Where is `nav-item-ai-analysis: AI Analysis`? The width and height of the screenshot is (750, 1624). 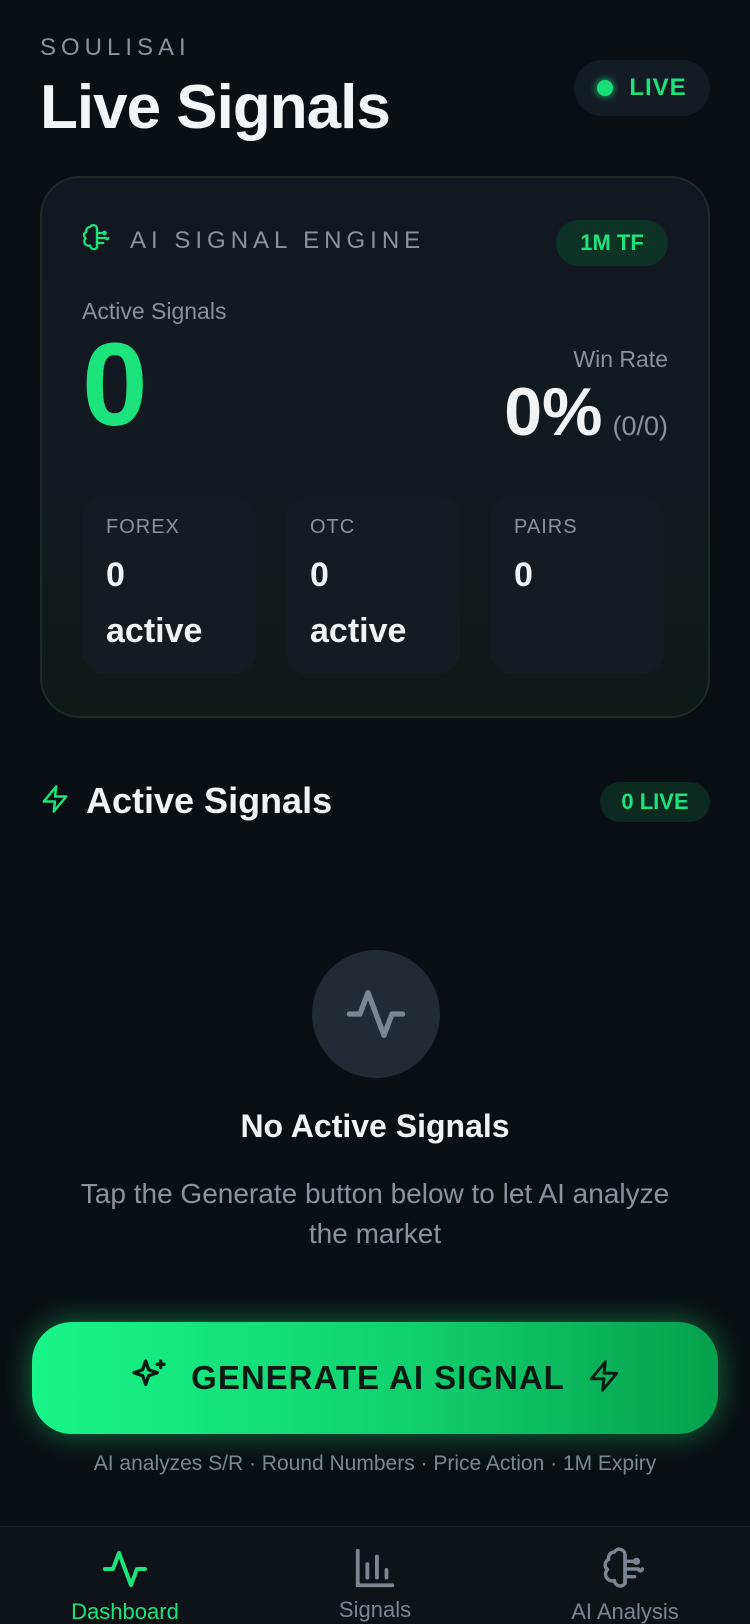
nav-item-ai-analysis: AI Analysis is located at coordinates (625, 1584).